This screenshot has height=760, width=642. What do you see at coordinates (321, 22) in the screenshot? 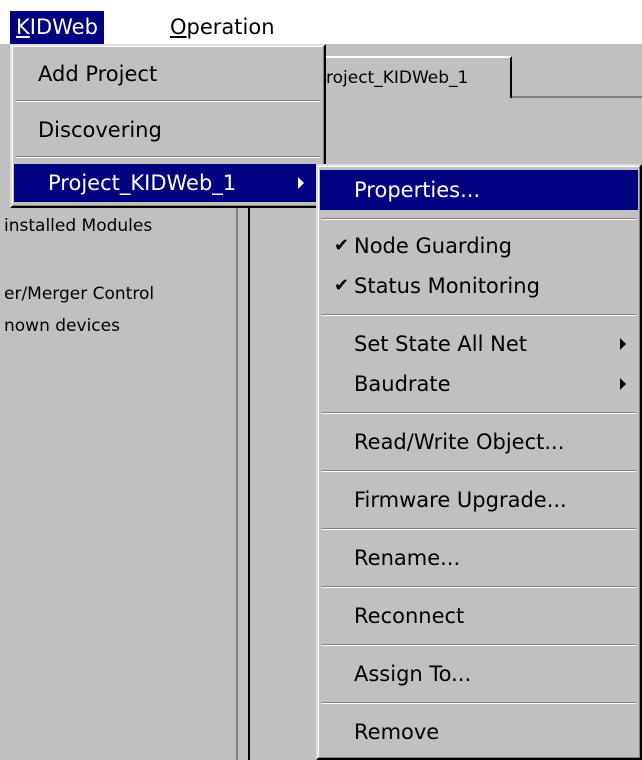
I see `menu-bar: KIDWeb Operation` at bounding box center [321, 22].